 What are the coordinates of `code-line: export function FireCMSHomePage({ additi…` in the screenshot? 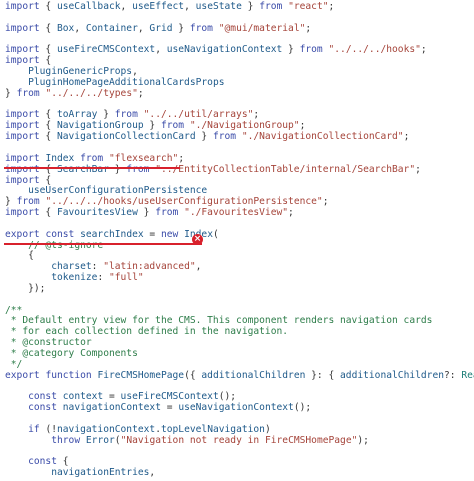 It's located at (237, 375).